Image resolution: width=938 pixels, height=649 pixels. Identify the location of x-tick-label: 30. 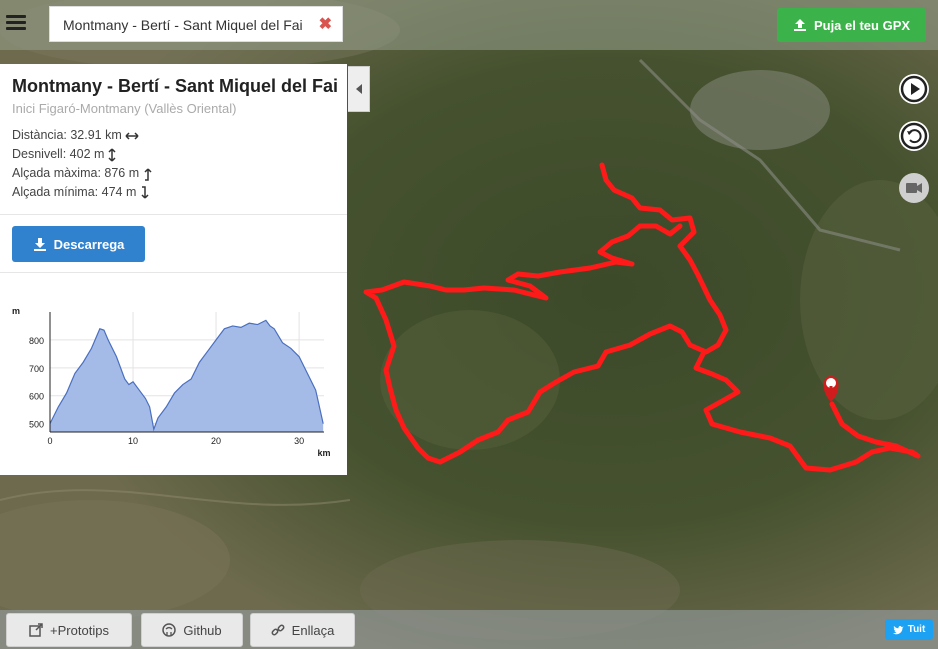
(299, 441).